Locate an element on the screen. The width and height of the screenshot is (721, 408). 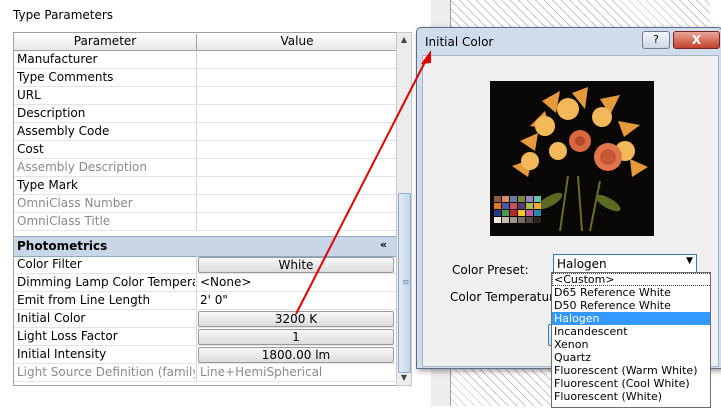
column-header-parameter: Parameter is located at coordinates (105, 42).